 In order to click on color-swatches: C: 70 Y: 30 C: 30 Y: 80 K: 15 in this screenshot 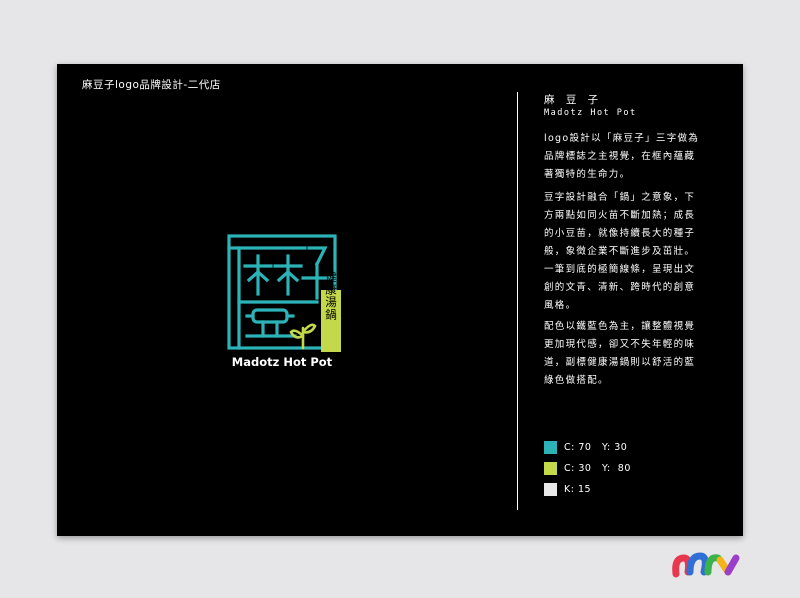, I will do `click(587, 468)`.